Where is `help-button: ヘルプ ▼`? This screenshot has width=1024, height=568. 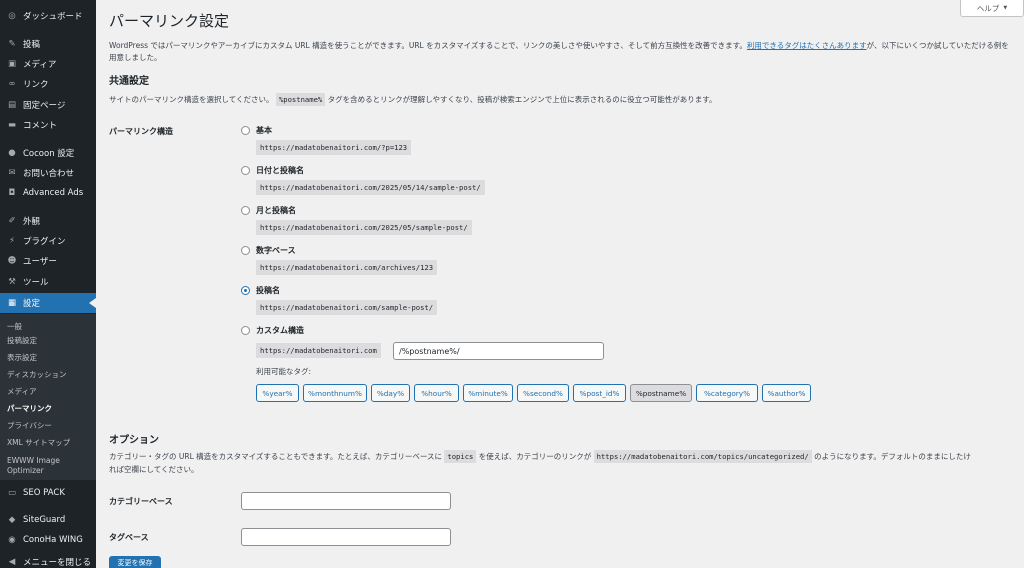 help-button: ヘルプ ▼ is located at coordinates (992, 8).